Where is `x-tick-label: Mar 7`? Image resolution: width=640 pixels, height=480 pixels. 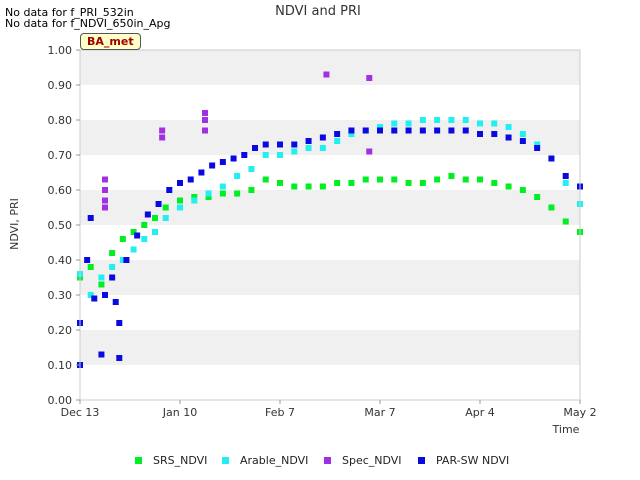
x-tick-label: Mar 7 is located at coordinates (379, 412).